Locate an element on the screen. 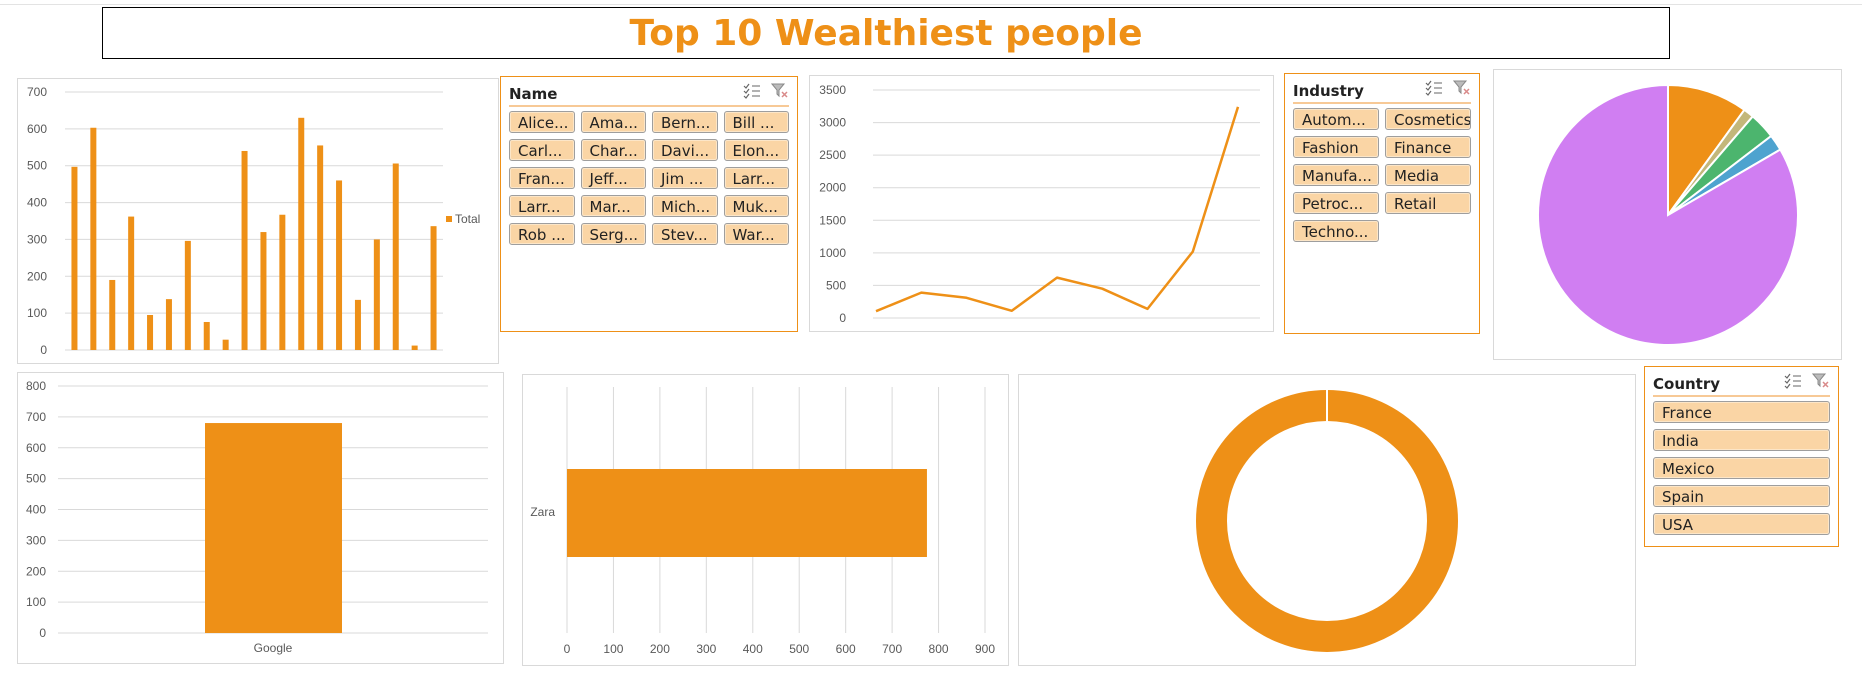 Image resolution: width=1862 pixels, height=677 pixels. slicer-header: Industry is located at coordinates (1382, 91).